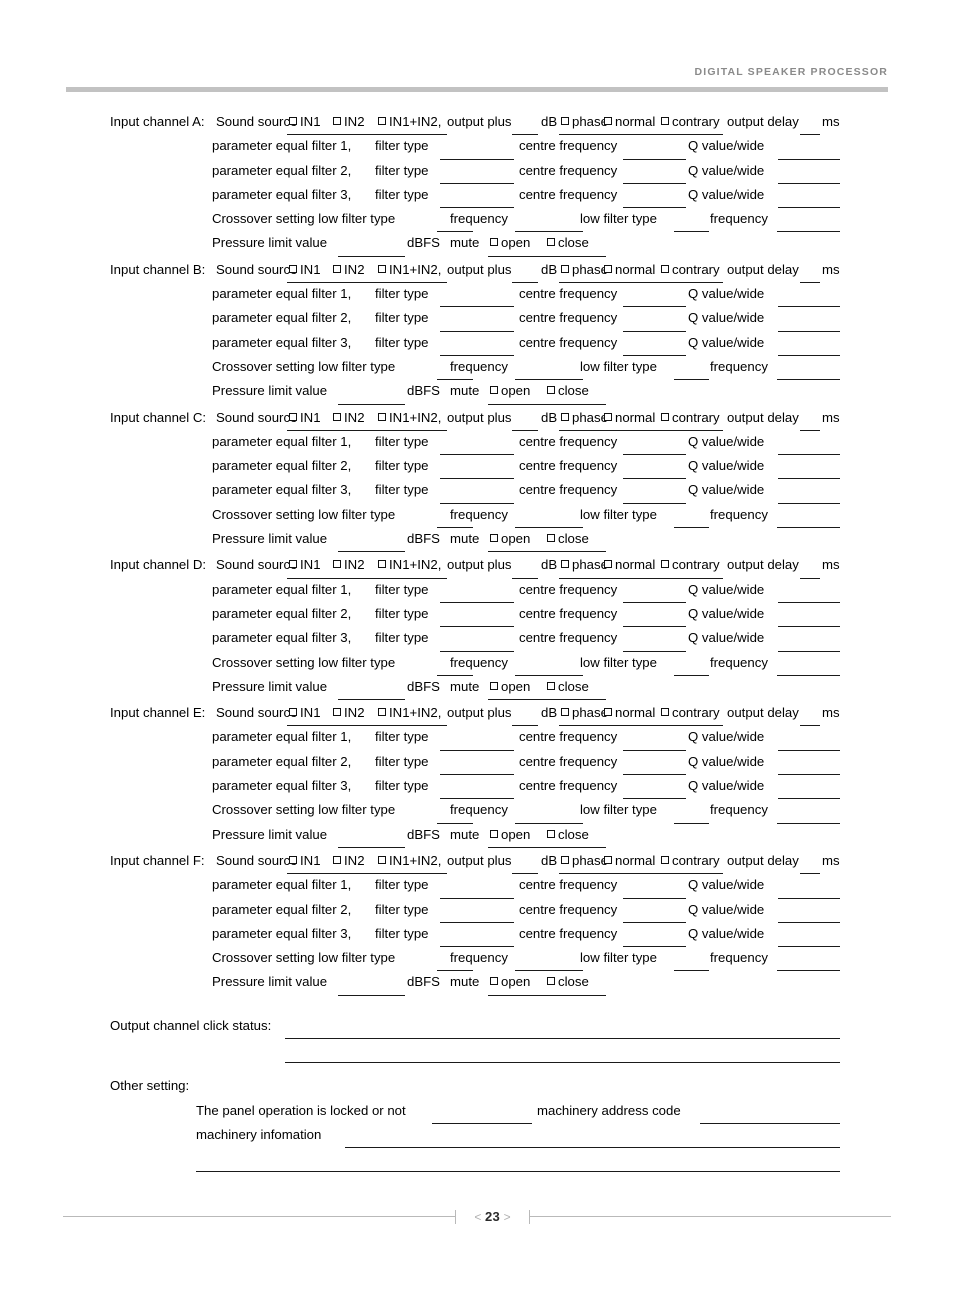 The image size is (954, 1294). I want to click on crossover-low-filter-type-1-input, so click(455, 675).